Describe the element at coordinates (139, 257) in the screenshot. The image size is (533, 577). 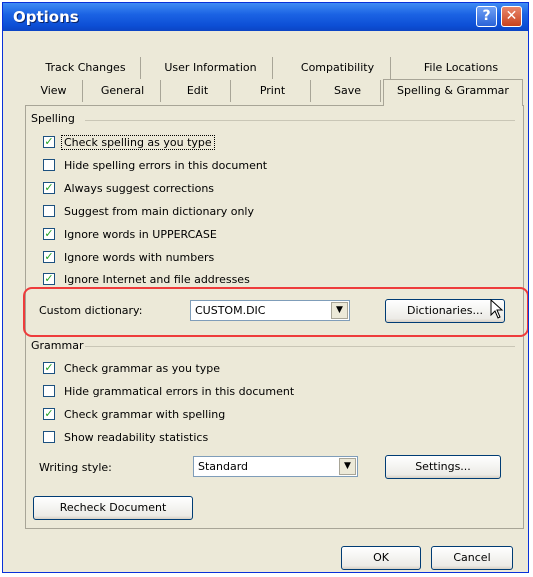
I see `checkbox-label: Ignore words with numbers` at that location.